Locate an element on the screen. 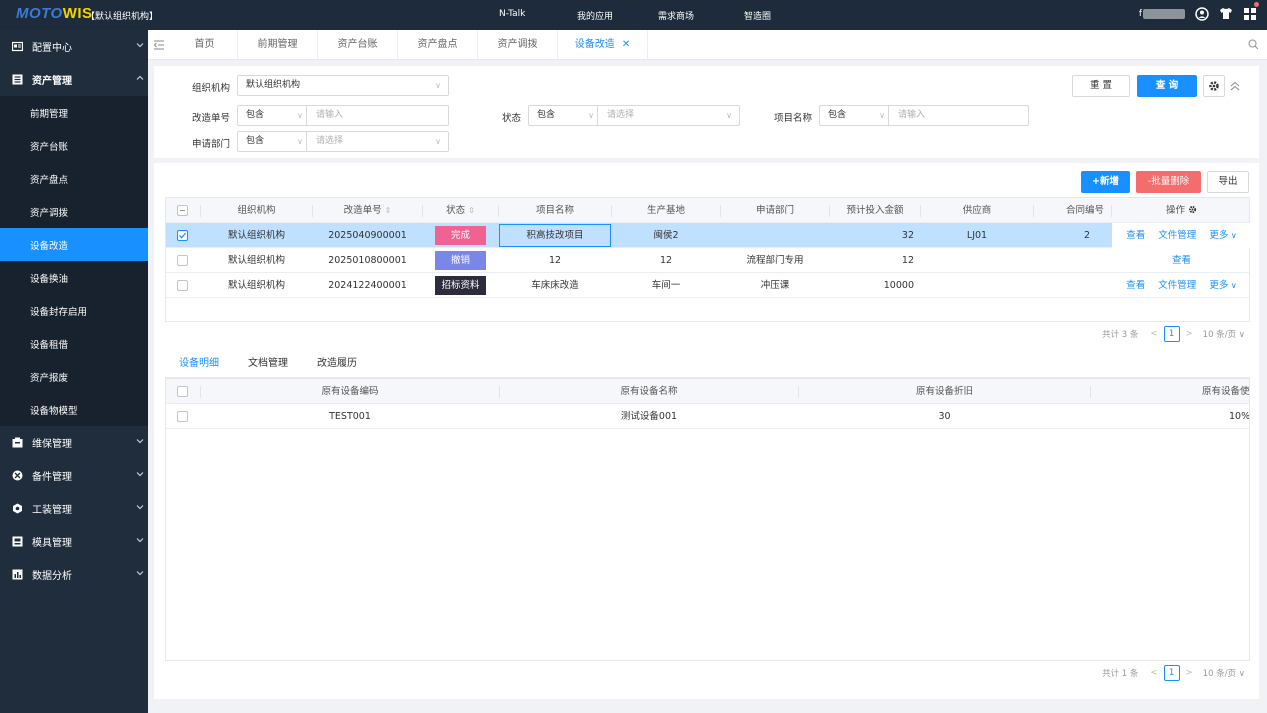  tab-equipment-renovation: 设备改造 ✕ is located at coordinates (603, 45).